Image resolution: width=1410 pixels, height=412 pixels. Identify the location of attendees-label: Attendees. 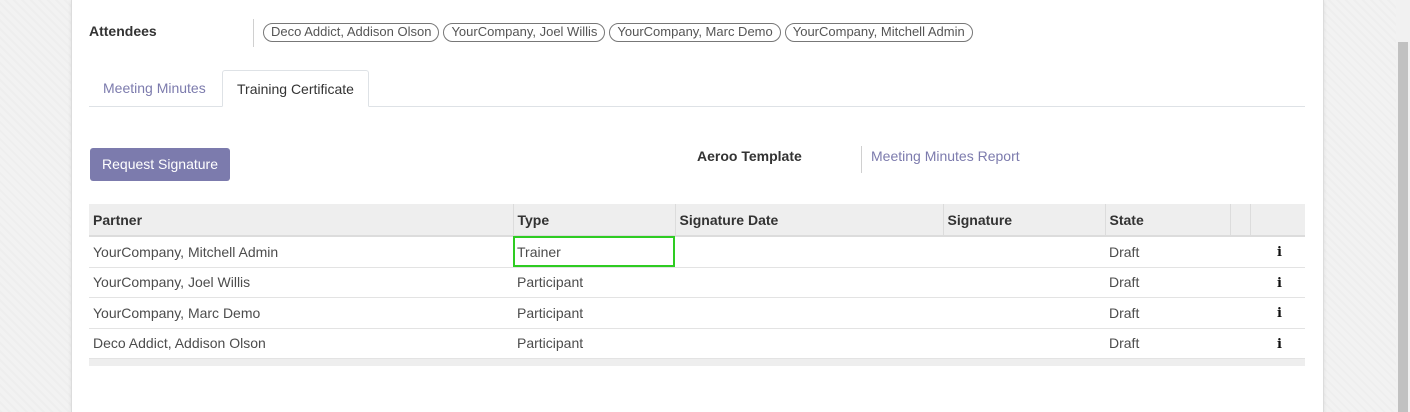
(123, 31).